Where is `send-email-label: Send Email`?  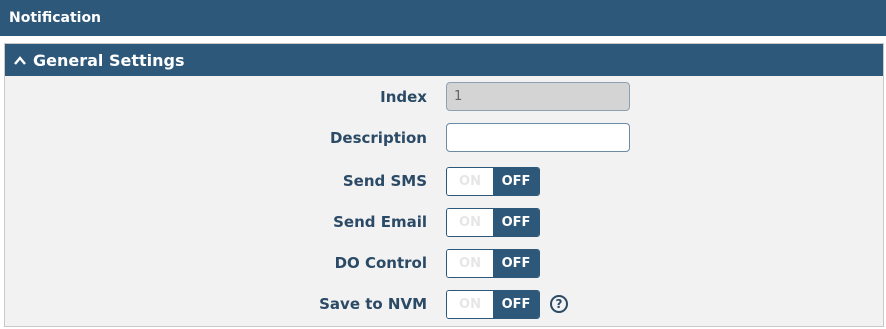 send-email-label: Send Email is located at coordinates (380, 222).